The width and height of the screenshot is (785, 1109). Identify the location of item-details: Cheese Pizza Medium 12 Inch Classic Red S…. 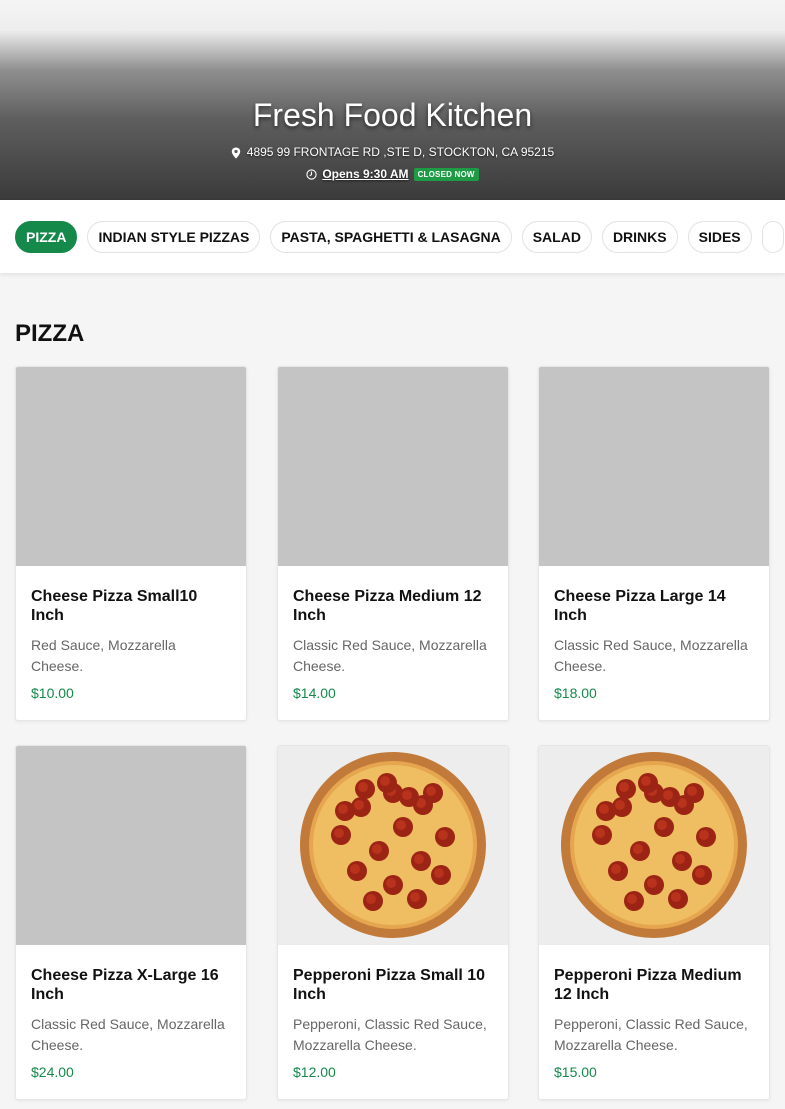
(393, 633).